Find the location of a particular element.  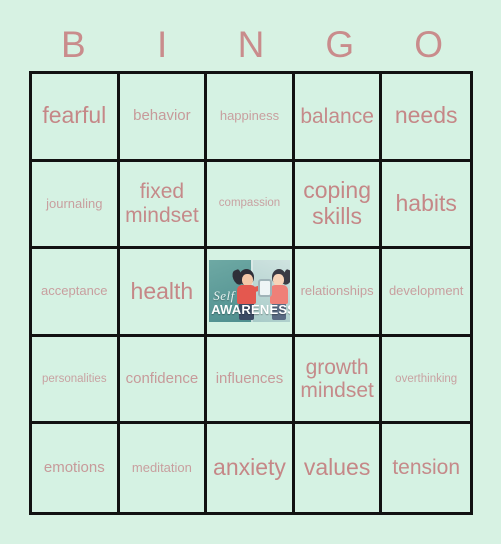

bingo-cell-balance: balance is located at coordinates (338, 118).